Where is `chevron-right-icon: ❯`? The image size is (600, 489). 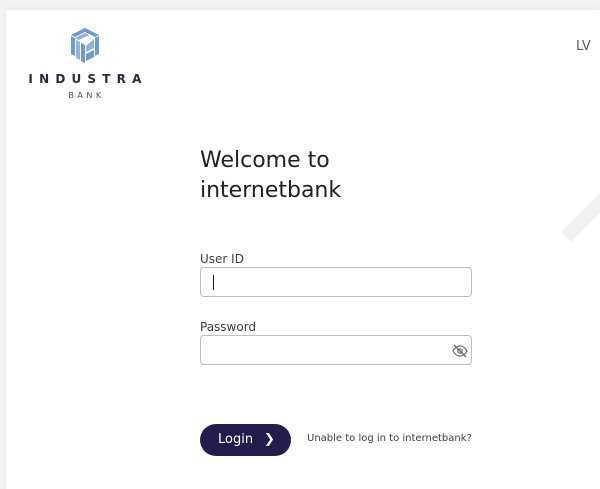 chevron-right-icon: ❯ is located at coordinates (269, 439).